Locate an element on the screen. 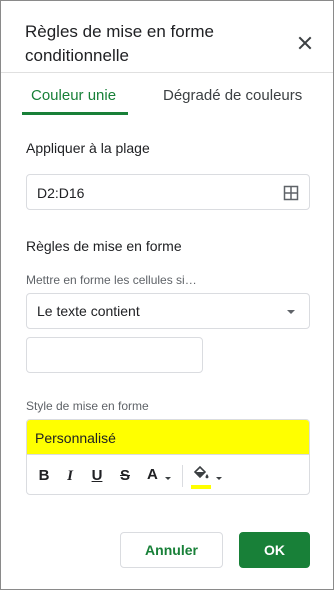 The width and height of the screenshot is (334, 590). panel-header: Règles de mise en forme conditionnelle is located at coordinates (167, 37).